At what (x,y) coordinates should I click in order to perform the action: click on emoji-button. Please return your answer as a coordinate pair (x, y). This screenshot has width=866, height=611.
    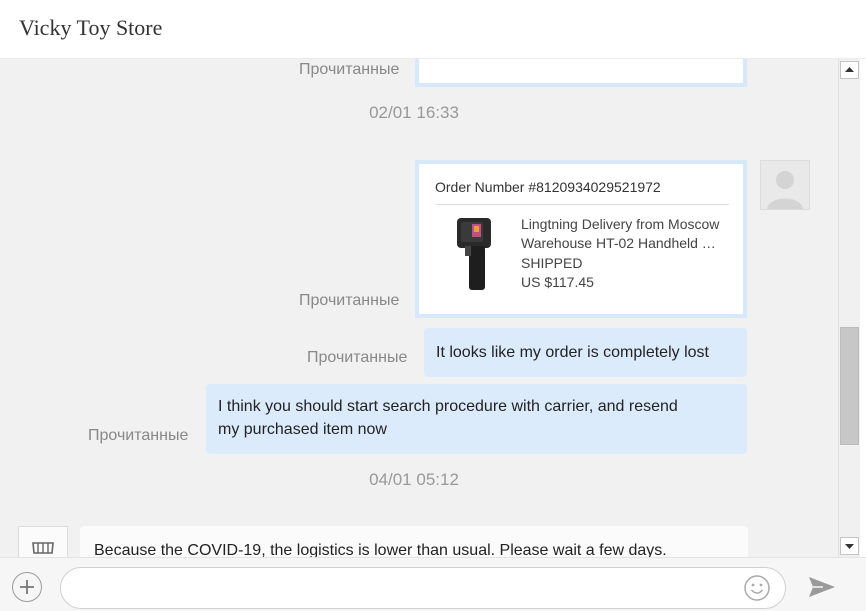
    Looking at the image, I should click on (757, 588).